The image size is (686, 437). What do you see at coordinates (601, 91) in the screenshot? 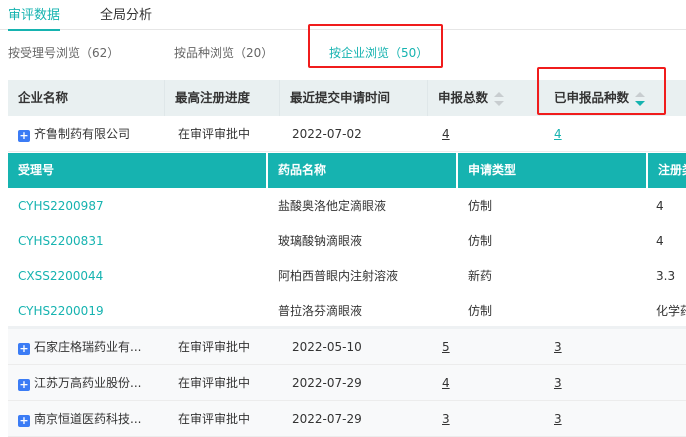
I see `highlight-box-varieties-column` at bounding box center [601, 91].